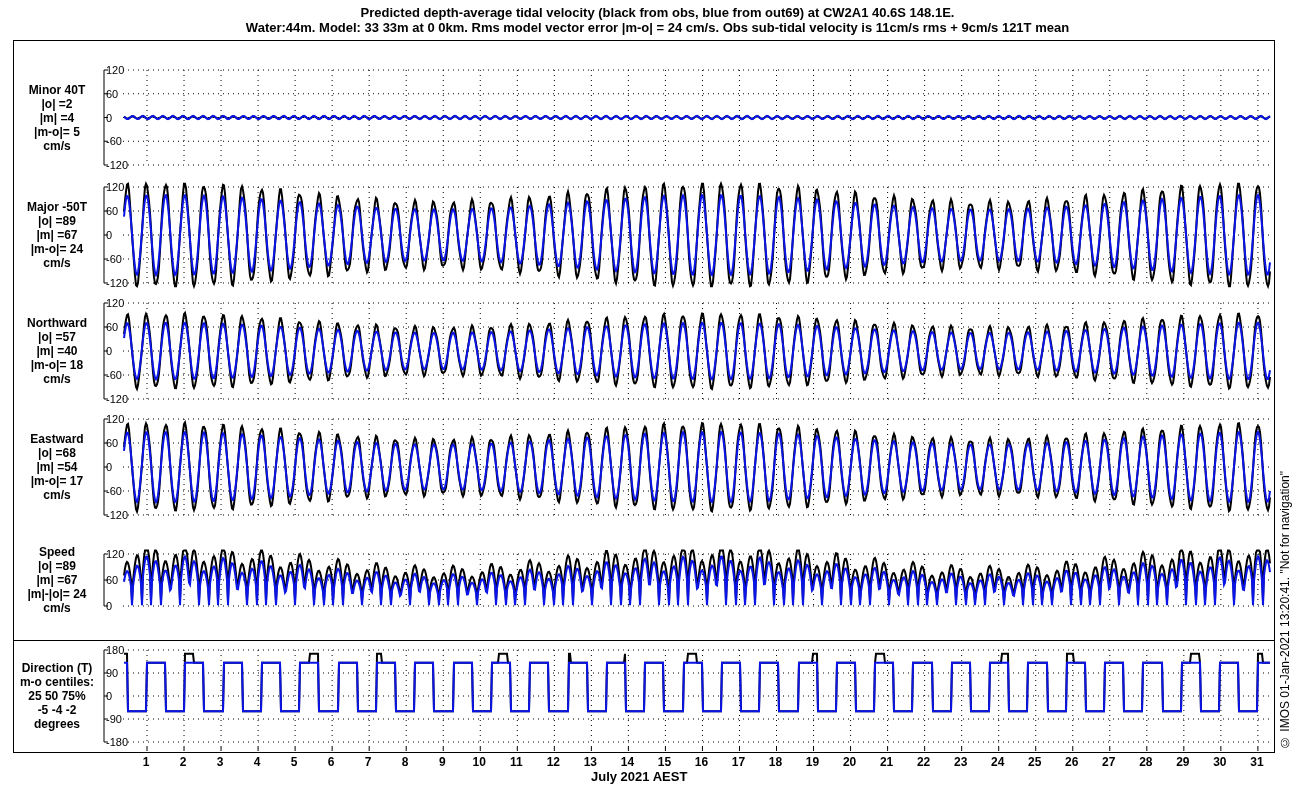  Describe the element at coordinates (113, 719) in the screenshot. I see `axis-tick-label: -90` at that location.